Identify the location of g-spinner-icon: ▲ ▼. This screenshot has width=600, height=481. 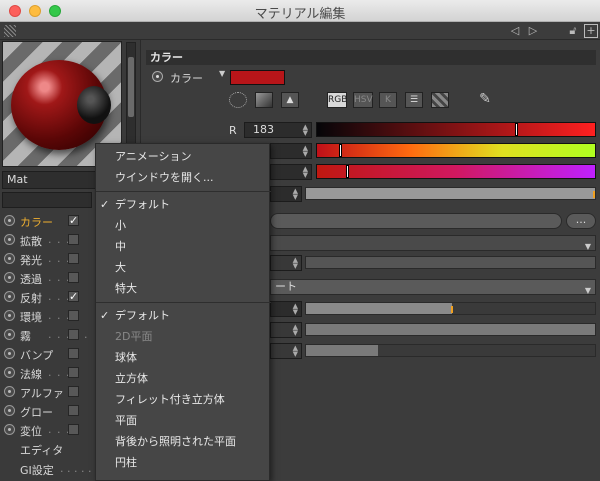
(305, 151).